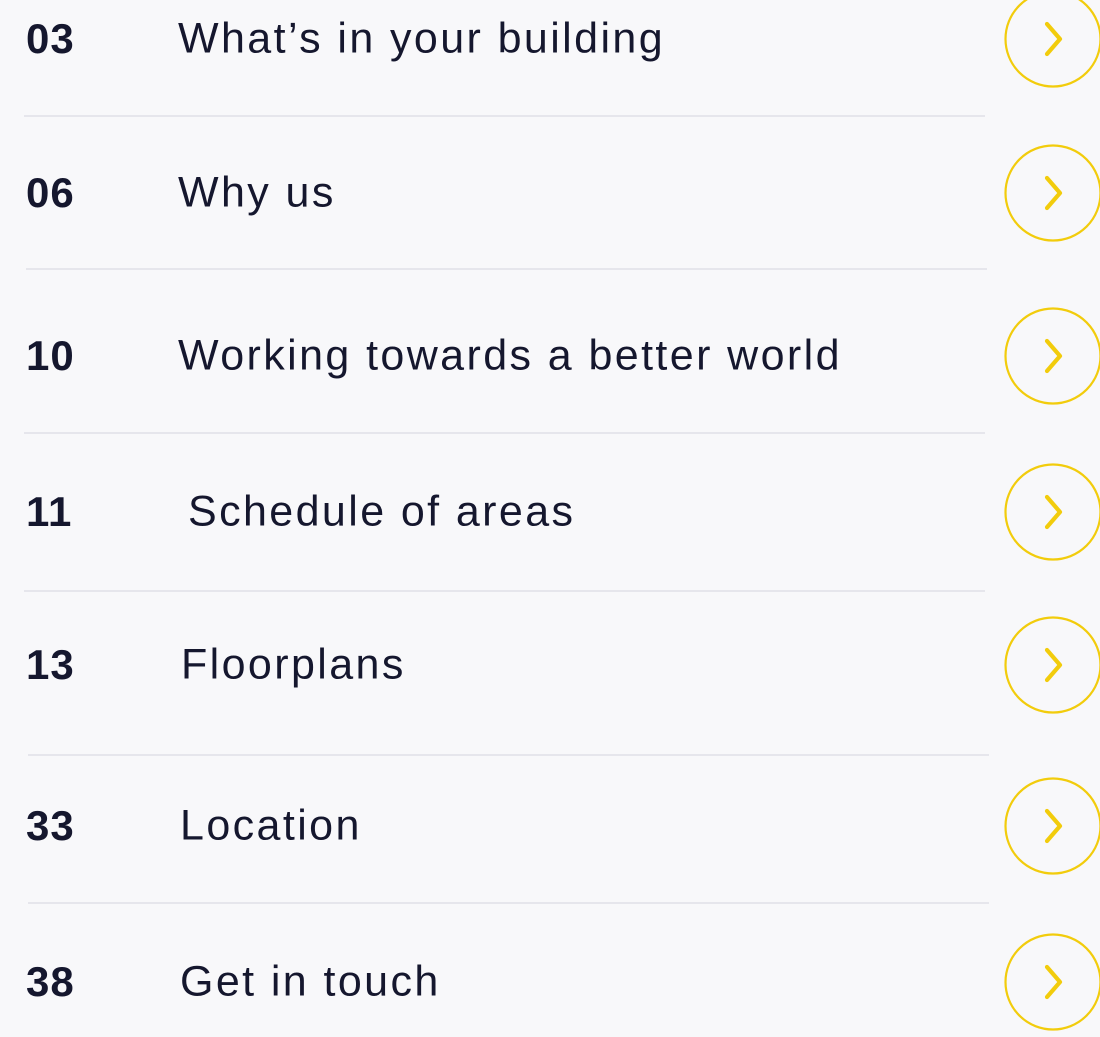 The height and width of the screenshot is (1037, 1100). I want to click on toc-page-number: 11, so click(49, 512).